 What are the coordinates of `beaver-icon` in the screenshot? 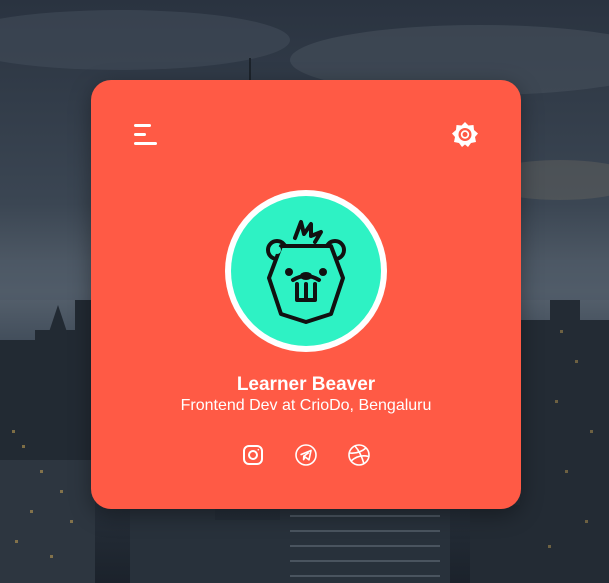 It's located at (306, 271).